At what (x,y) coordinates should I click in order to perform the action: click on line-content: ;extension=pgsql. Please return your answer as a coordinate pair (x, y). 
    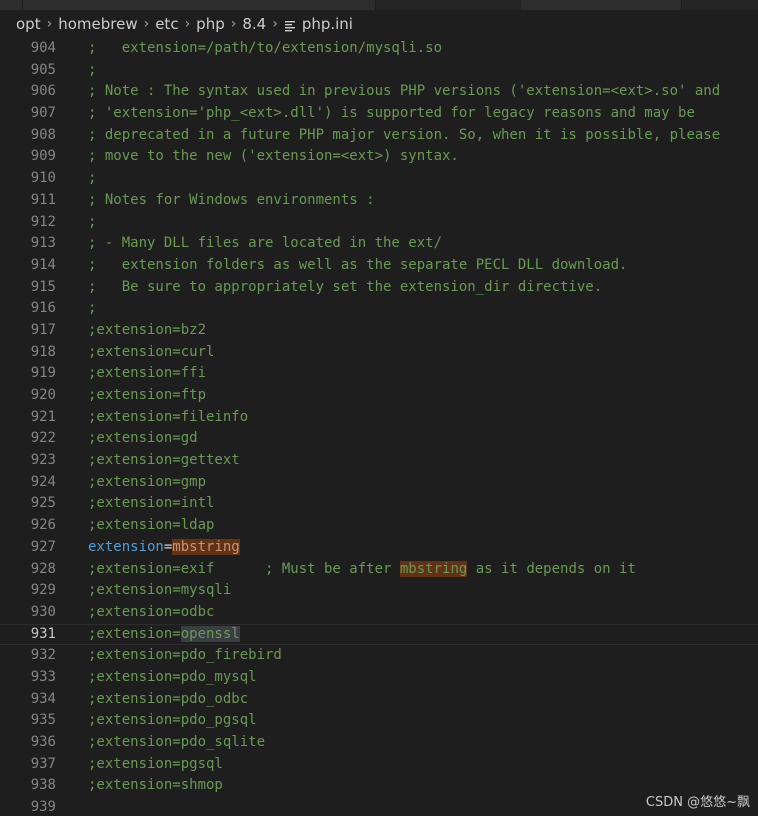
    Looking at the image, I should click on (155, 765).